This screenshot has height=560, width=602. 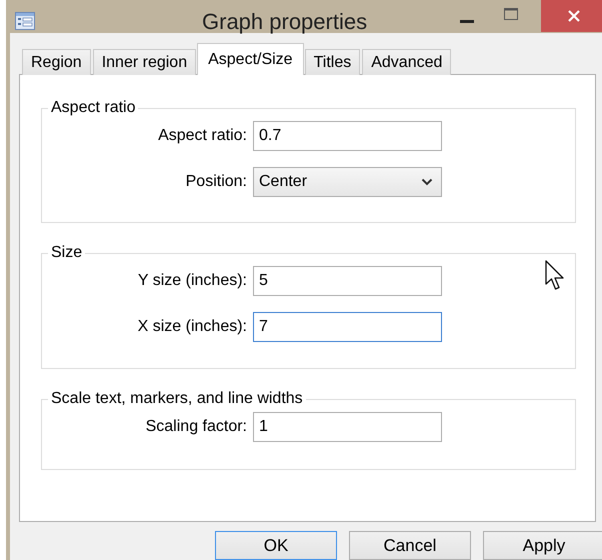 I want to click on maximize-icon, so click(x=511, y=14).